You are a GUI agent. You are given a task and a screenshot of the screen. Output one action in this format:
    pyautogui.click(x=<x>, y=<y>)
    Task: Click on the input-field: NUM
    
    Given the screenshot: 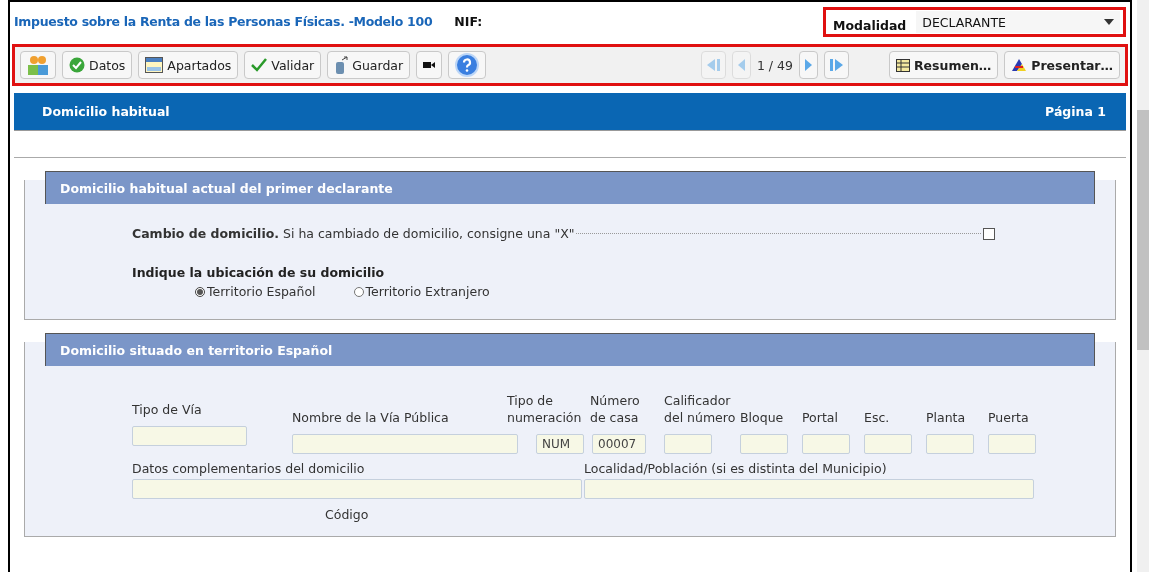 What is the action you would take?
    pyautogui.click(x=560, y=444)
    